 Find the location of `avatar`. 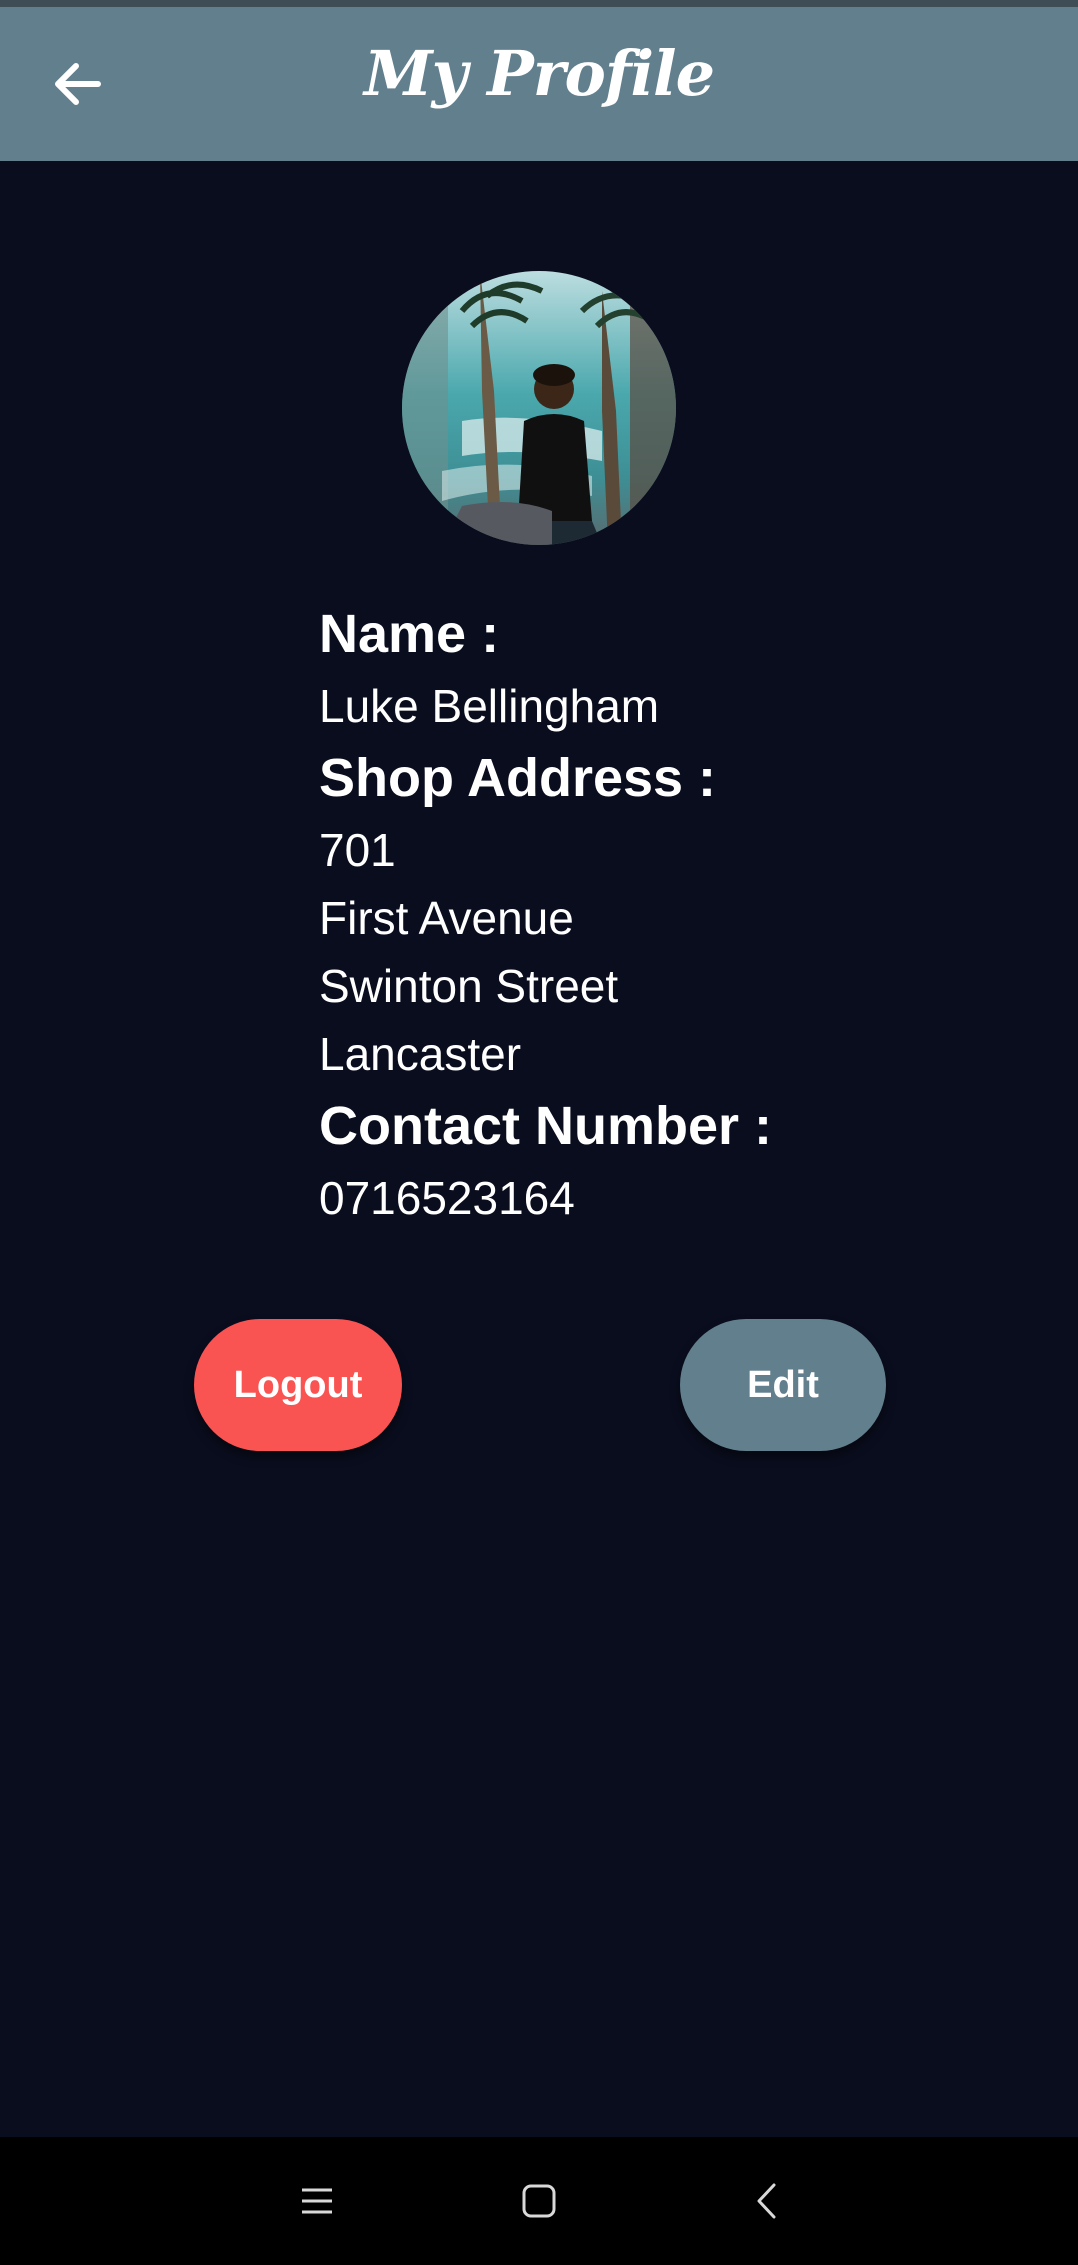

avatar is located at coordinates (539, 408).